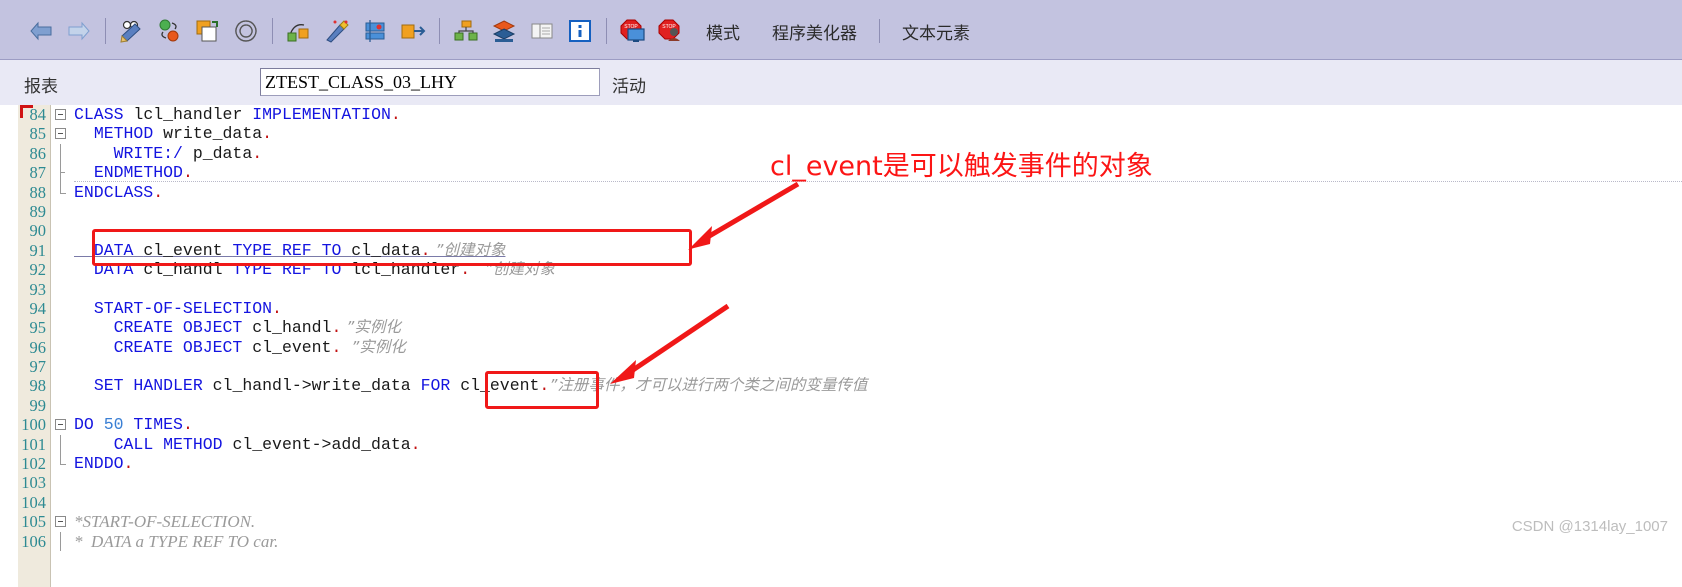 Image resolution: width=1682 pixels, height=587 pixels. What do you see at coordinates (851, 444) in the screenshot?
I see `code-line: 101 CALL METHOD cl_event->add_data.` at bounding box center [851, 444].